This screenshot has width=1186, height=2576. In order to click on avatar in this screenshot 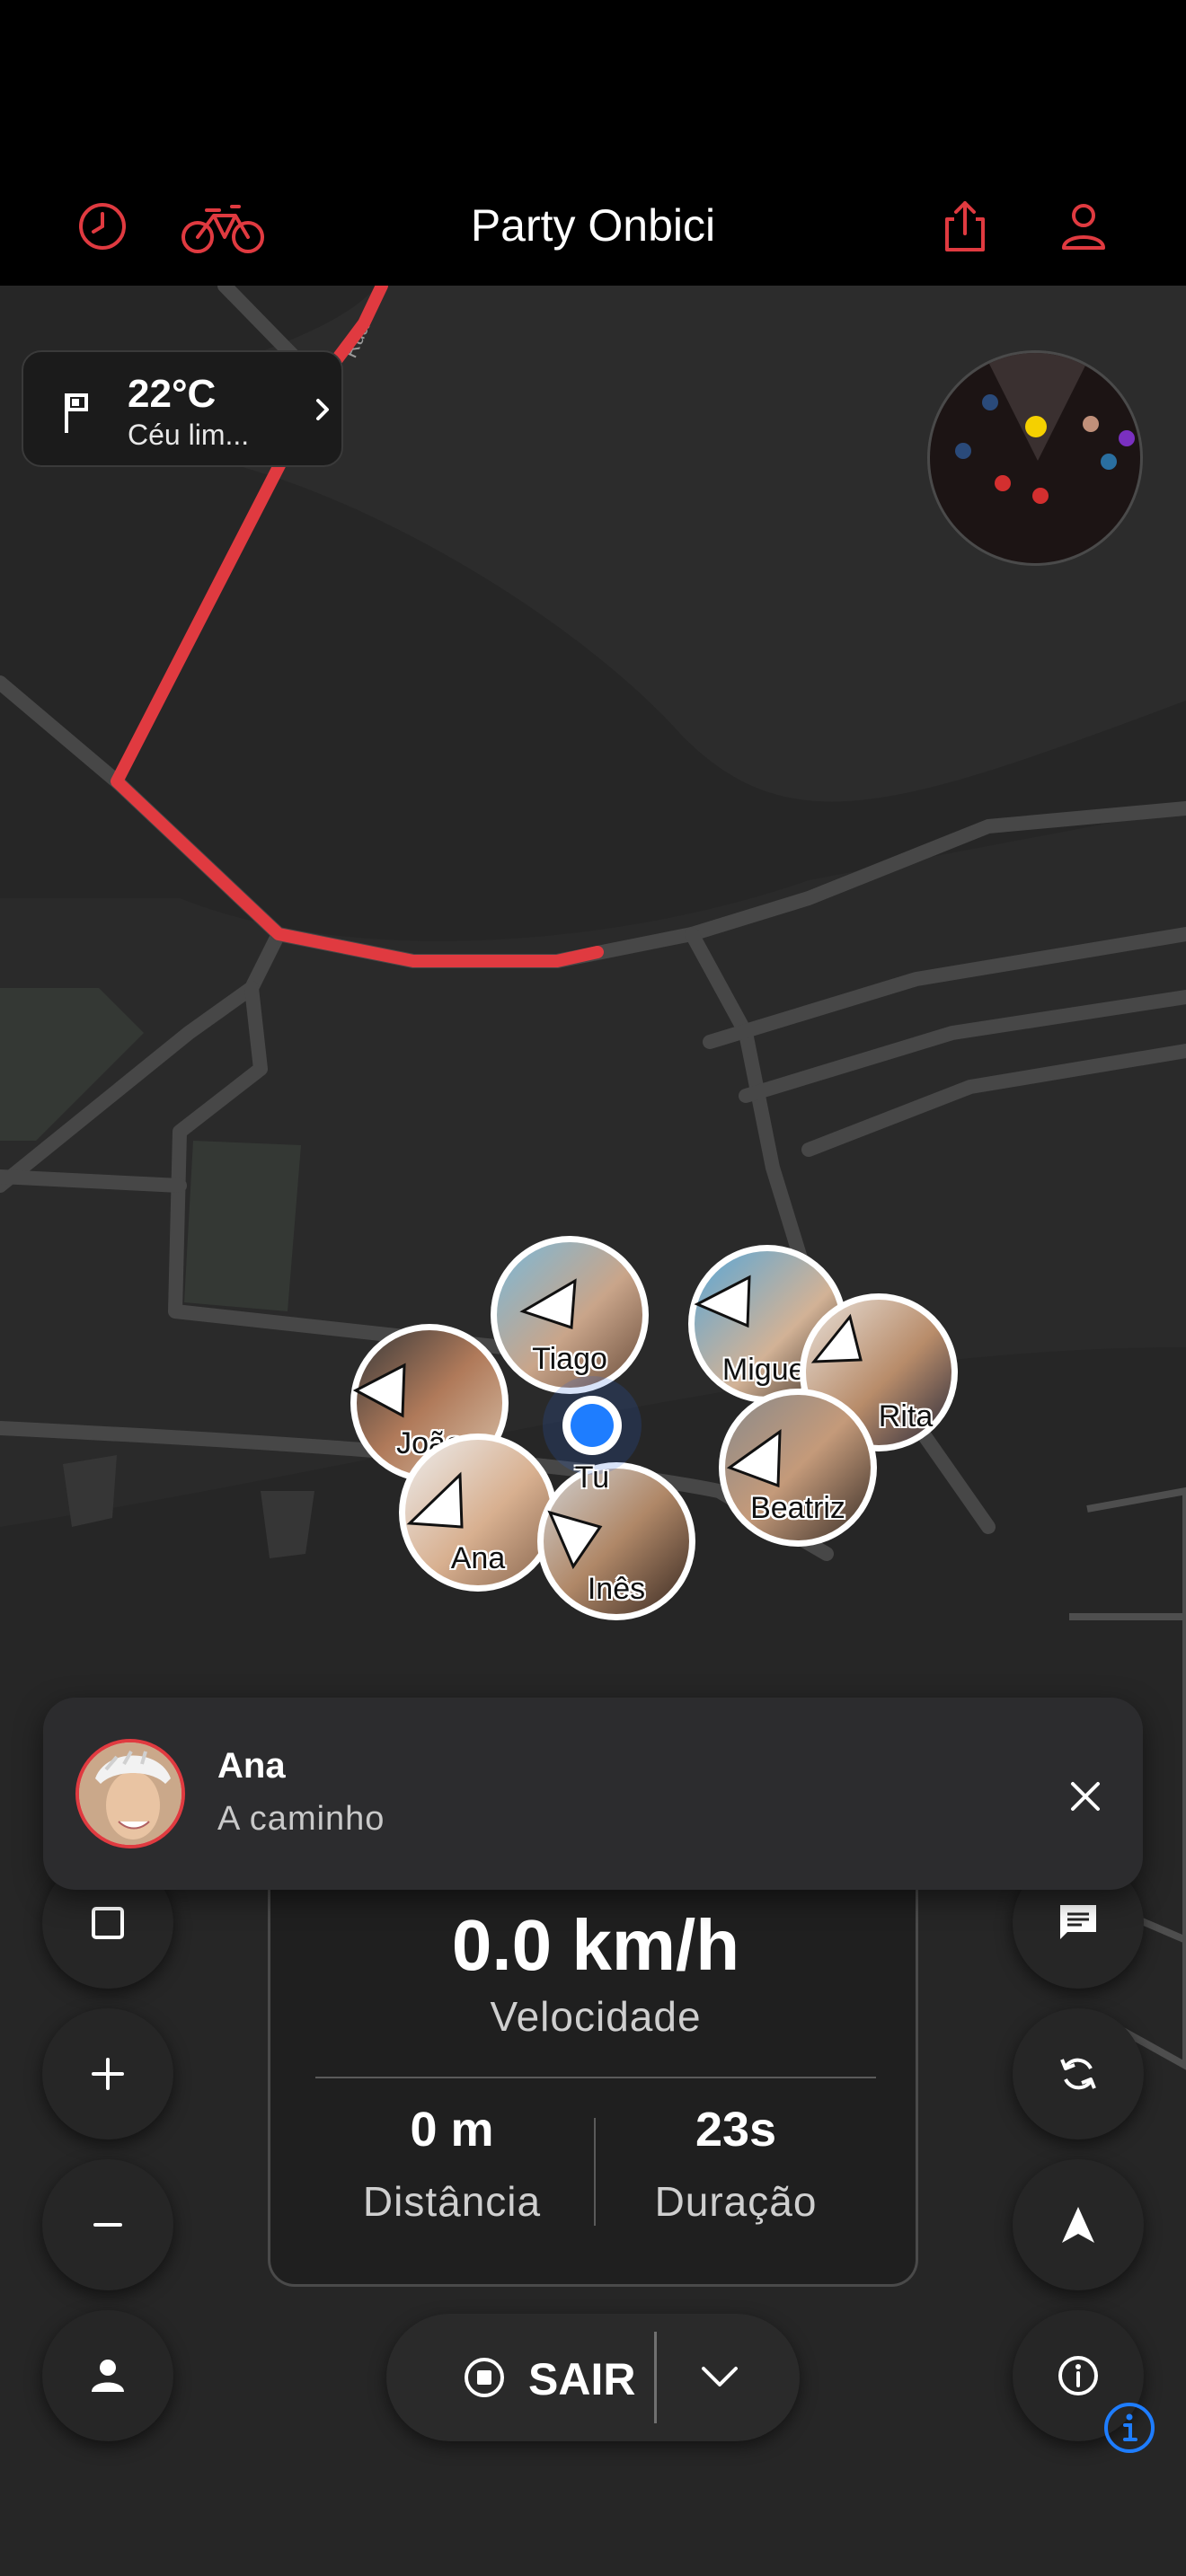, I will do `click(130, 1793)`.